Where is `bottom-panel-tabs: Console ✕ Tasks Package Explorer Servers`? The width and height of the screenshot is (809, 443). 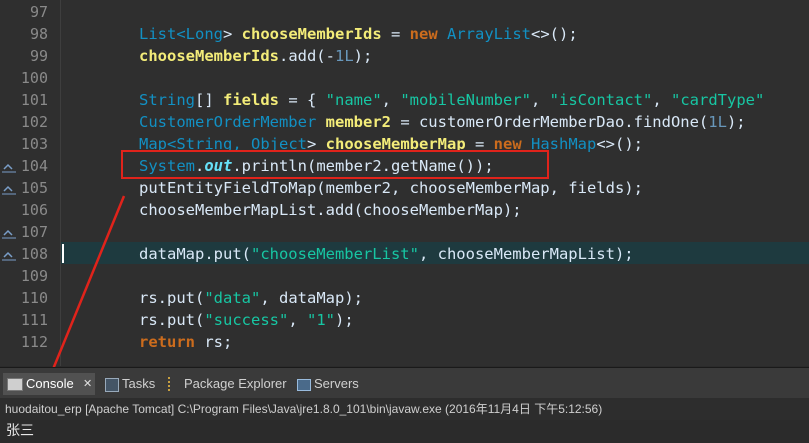
bottom-panel-tabs: Console ✕ Tasks Package Explorer Servers is located at coordinates (404, 382).